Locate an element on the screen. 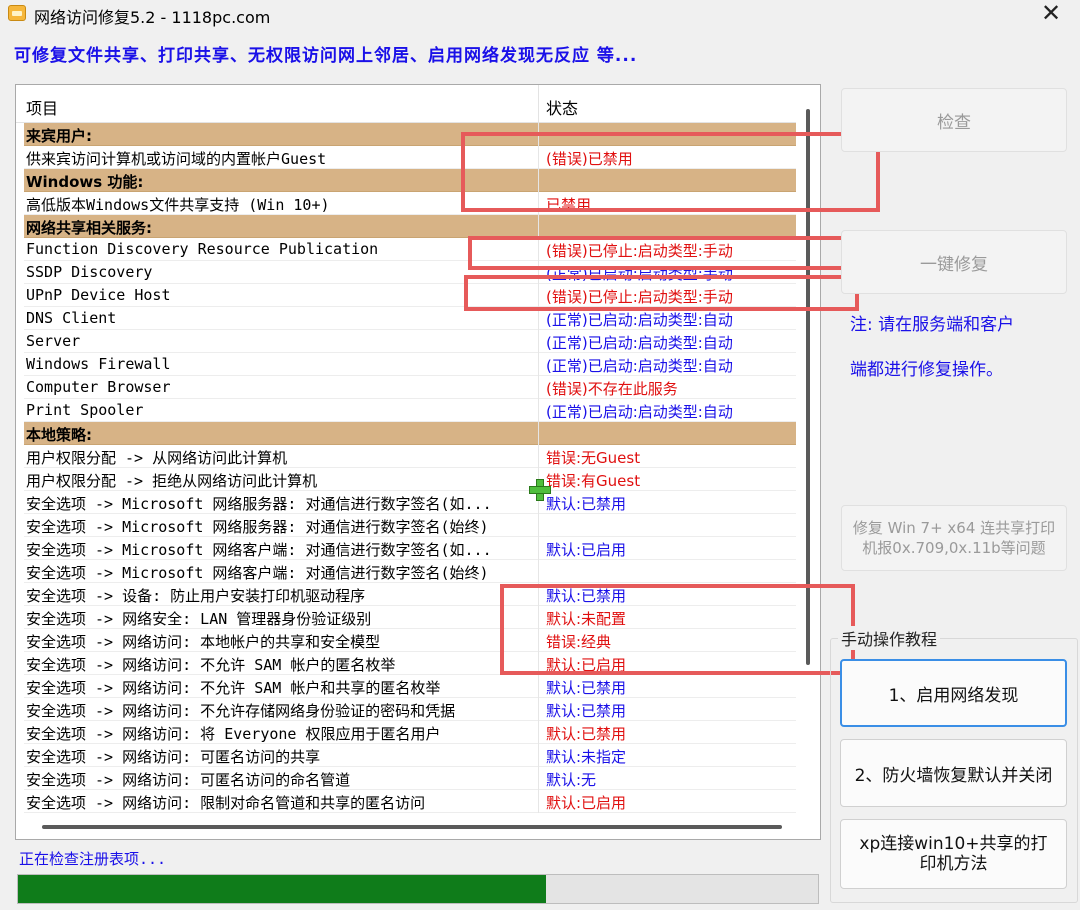 The image size is (1080, 910). list-item: 安全选项 -> 网络访问: 将 Everyone 权限应用于匿名用户 默认:已禁用 is located at coordinates (410, 732).